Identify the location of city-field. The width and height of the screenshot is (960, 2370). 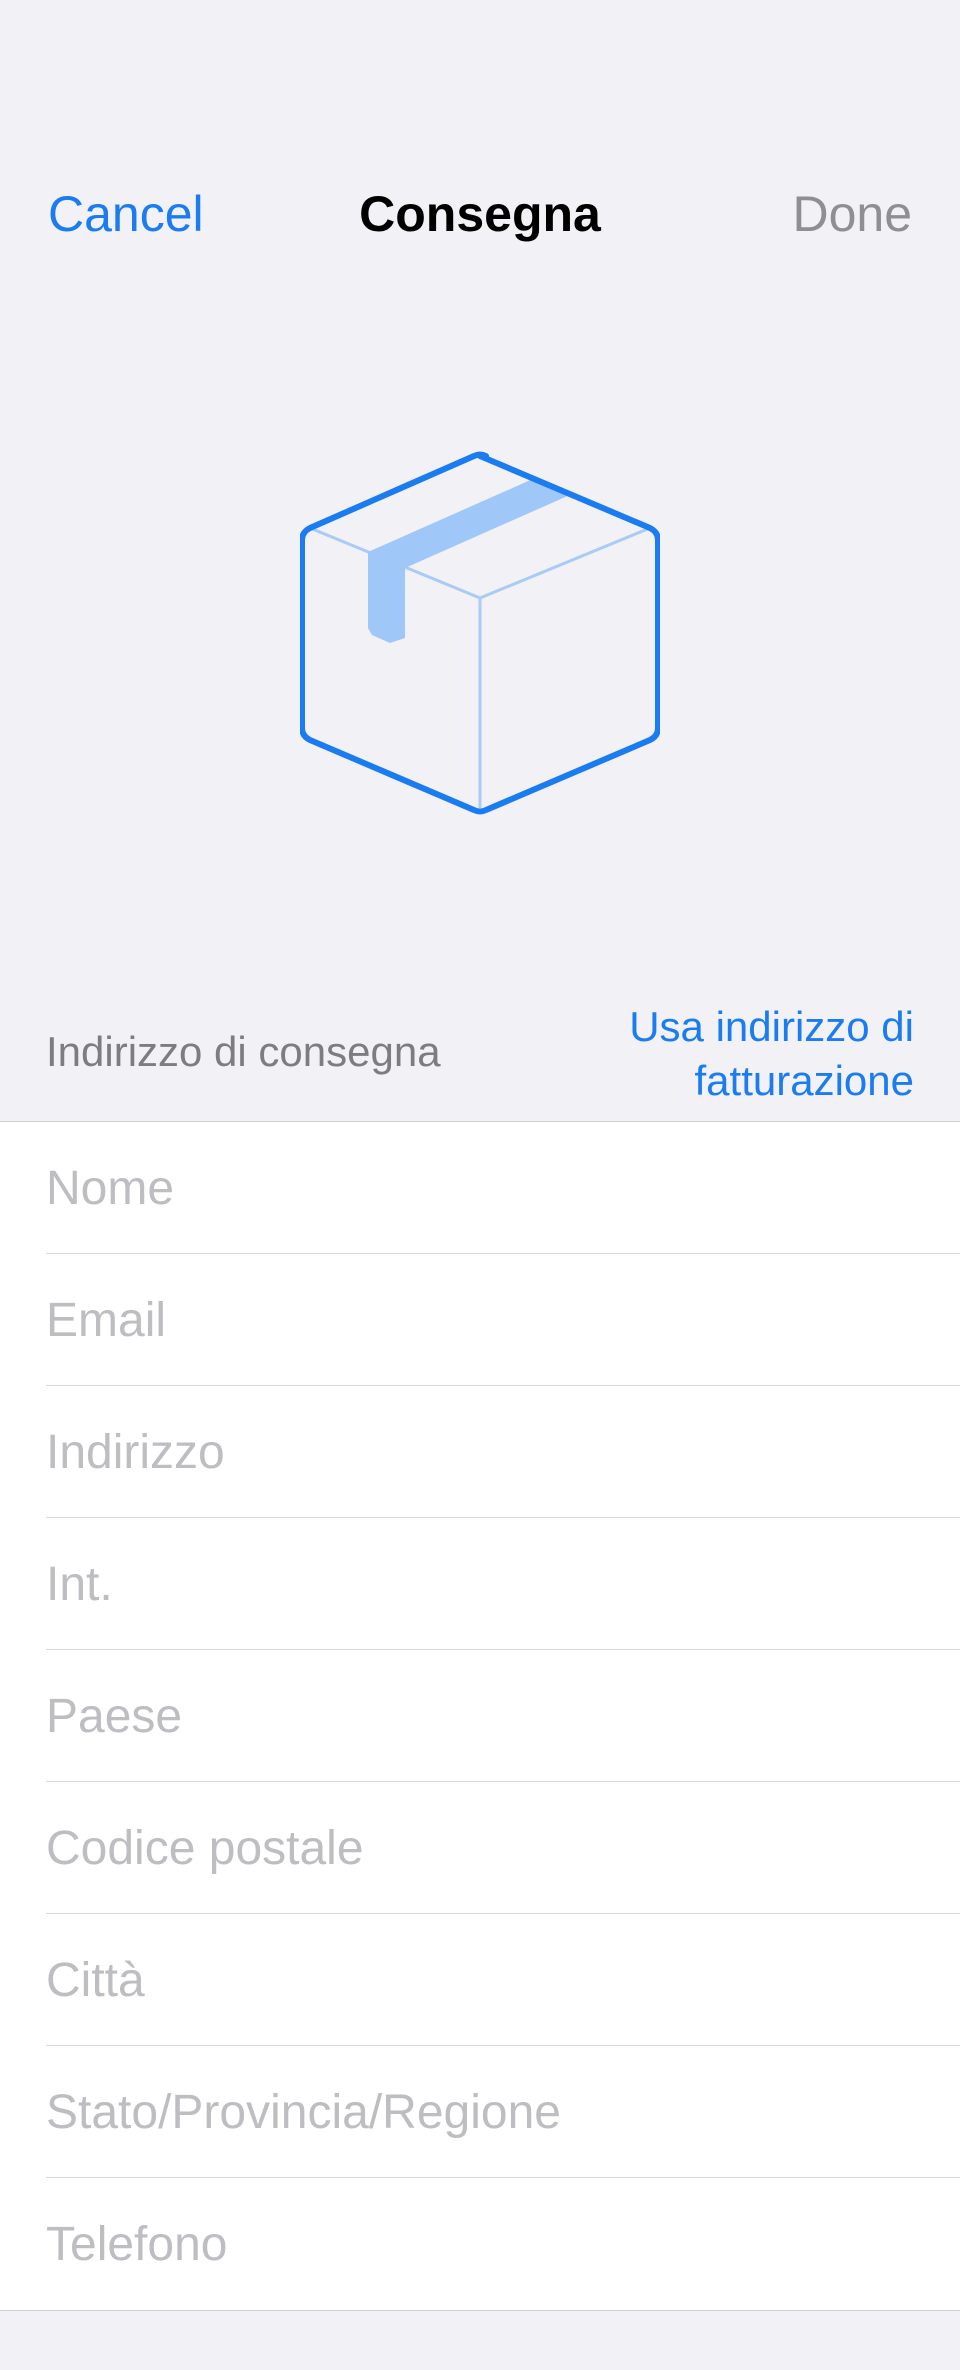
(486, 1980).